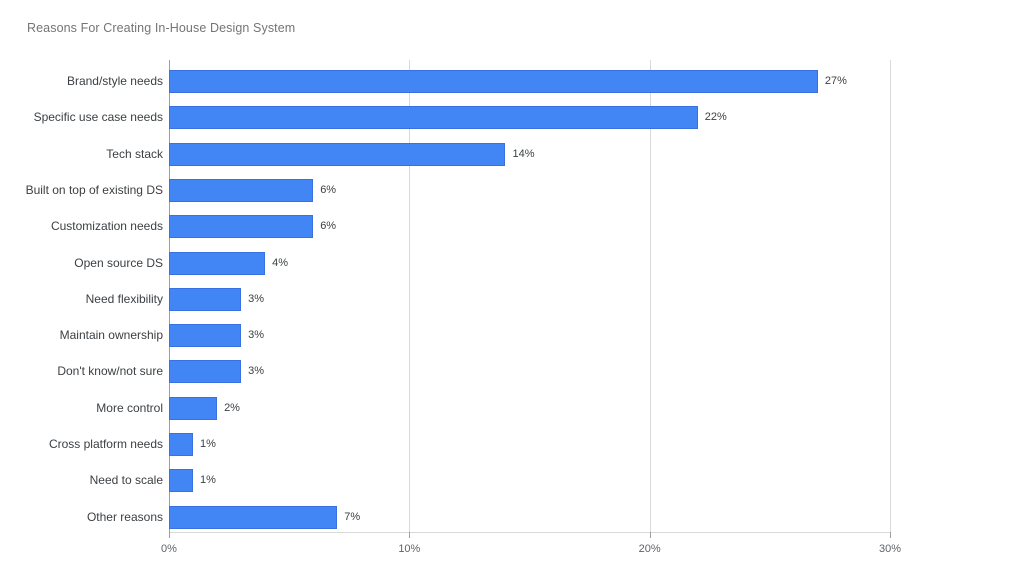 The image size is (1024, 581). Describe the element at coordinates (493, 408) in the screenshot. I see `bar-row: More control 2%` at that location.